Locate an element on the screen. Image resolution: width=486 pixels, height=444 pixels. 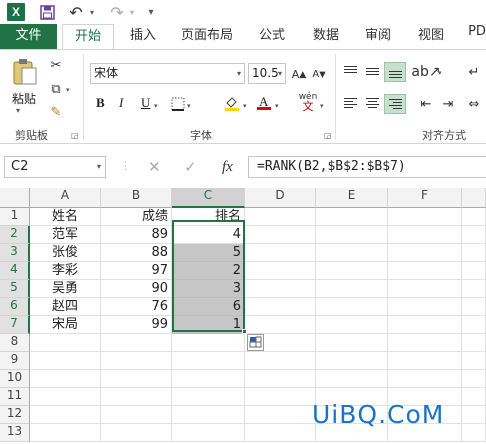
cell-d3 is located at coordinates (280, 253).